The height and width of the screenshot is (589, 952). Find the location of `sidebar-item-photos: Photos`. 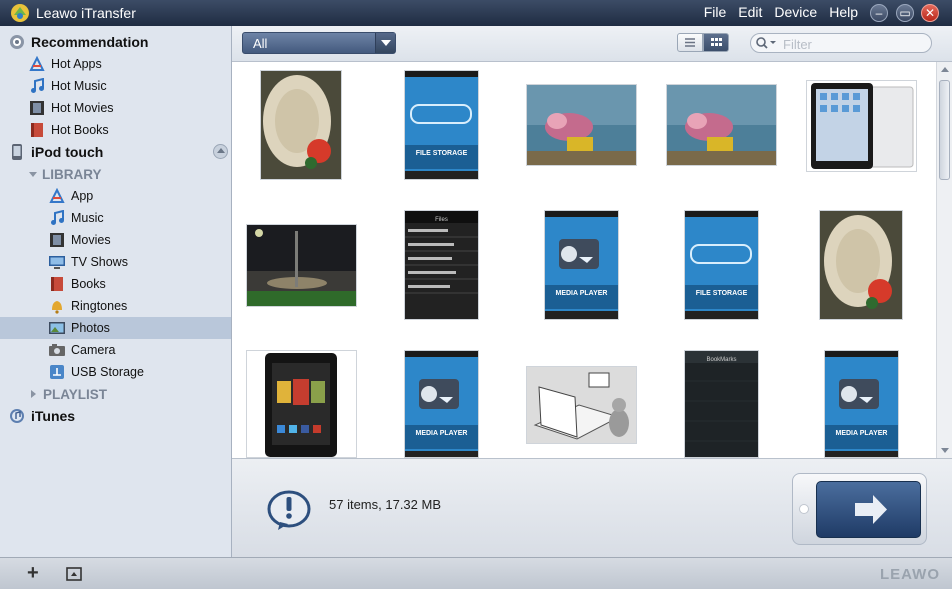

sidebar-item-photos: Photos is located at coordinates (115, 328).